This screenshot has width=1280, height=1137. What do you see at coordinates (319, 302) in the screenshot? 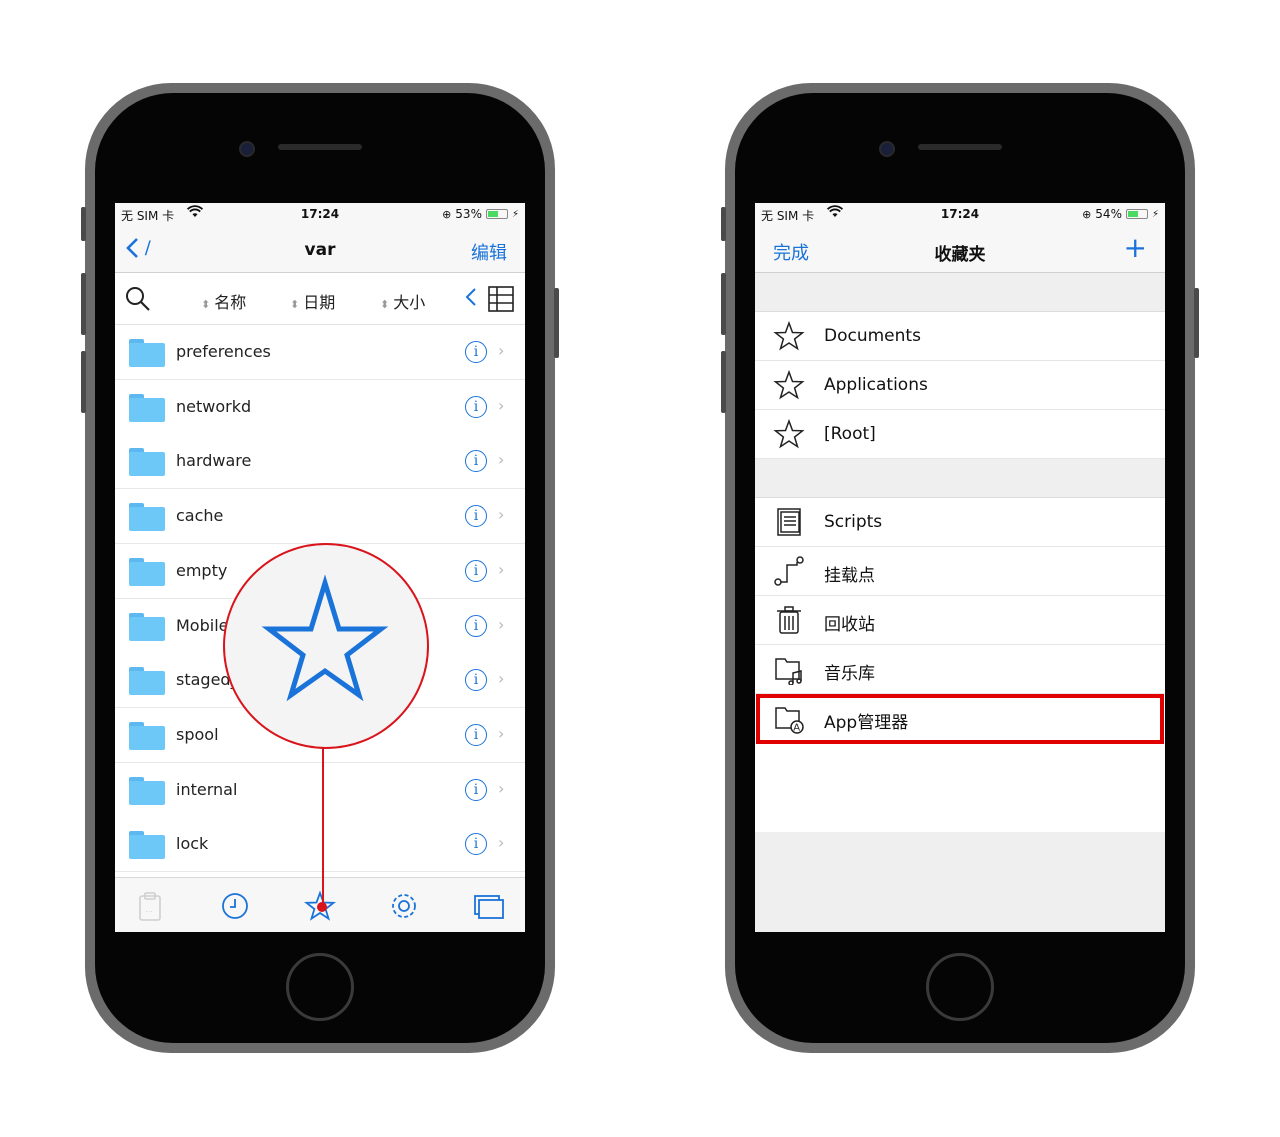
I see `sort-date-label: 日期` at bounding box center [319, 302].